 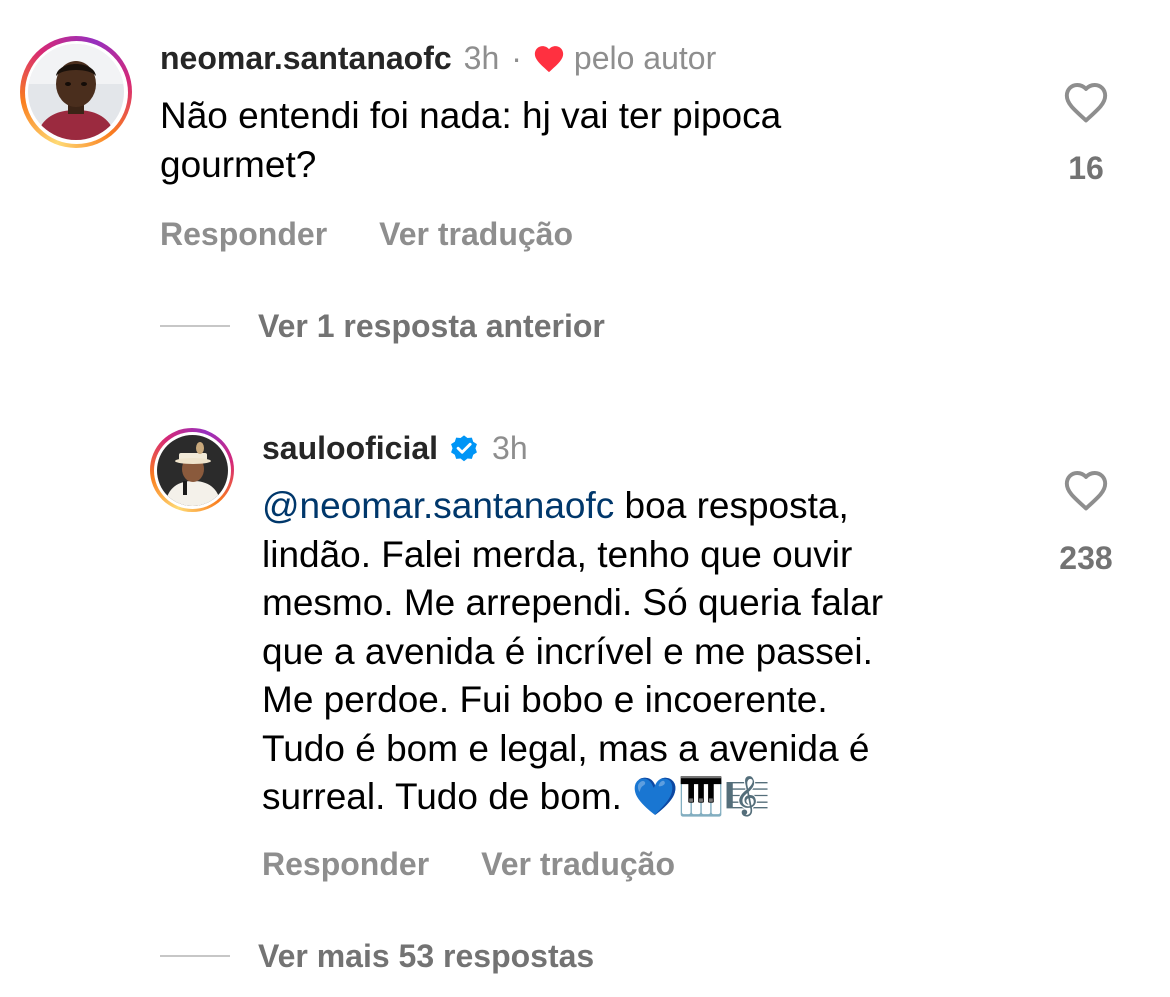 What do you see at coordinates (431, 325) in the screenshot?
I see `view-previous-replies-label: Ver 1 resposta anterior` at bounding box center [431, 325].